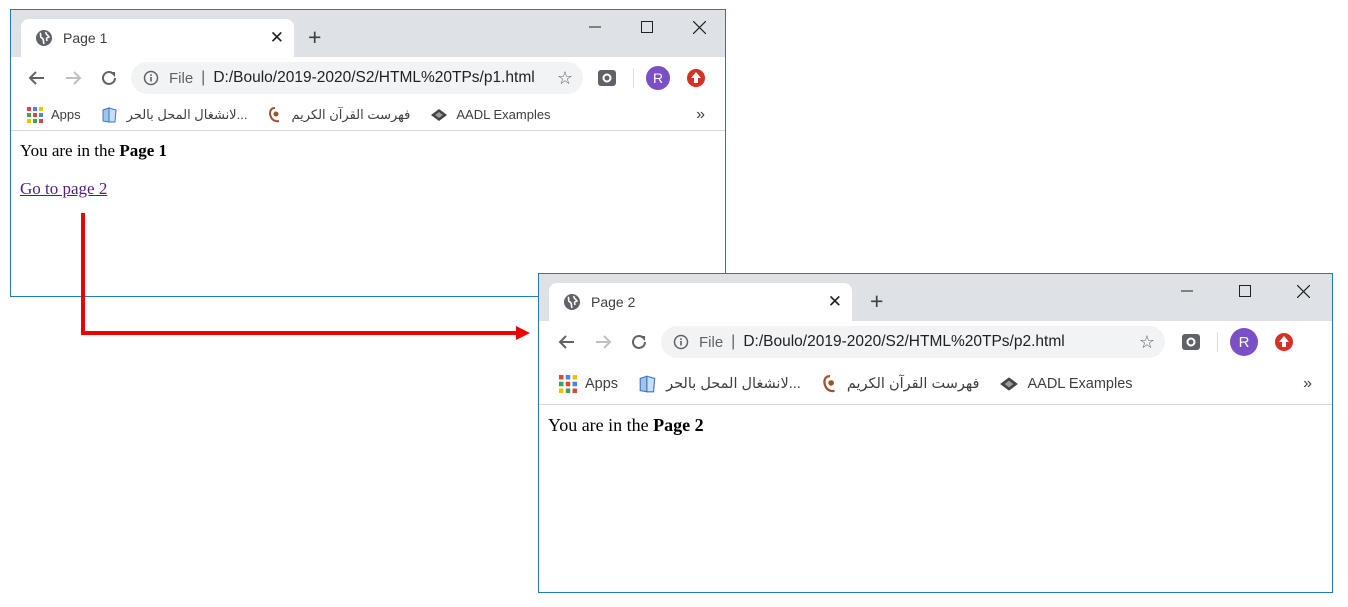 This screenshot has height=607, width=1348. What do you see at coordinates (935, 297) in the screenshot?
I see `tab-strip: Page 2 ✕ +` at bounding box center [935, 297].